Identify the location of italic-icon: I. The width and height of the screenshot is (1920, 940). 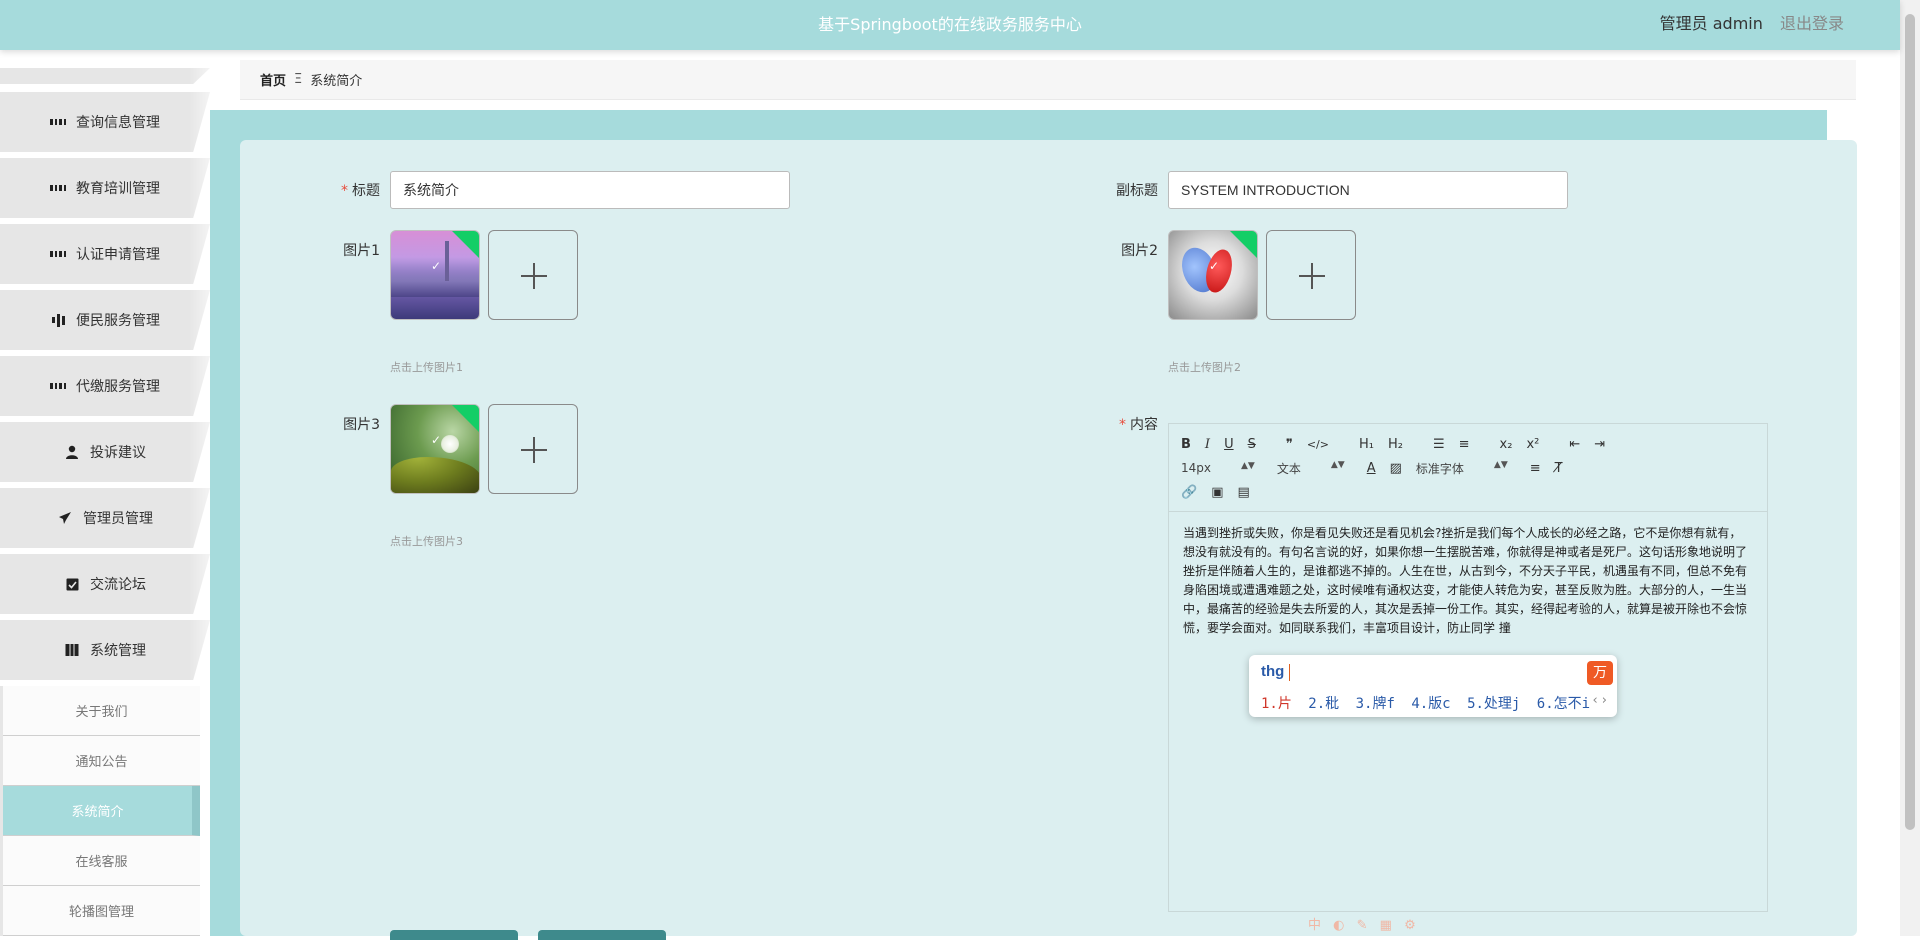
(1207, 444).